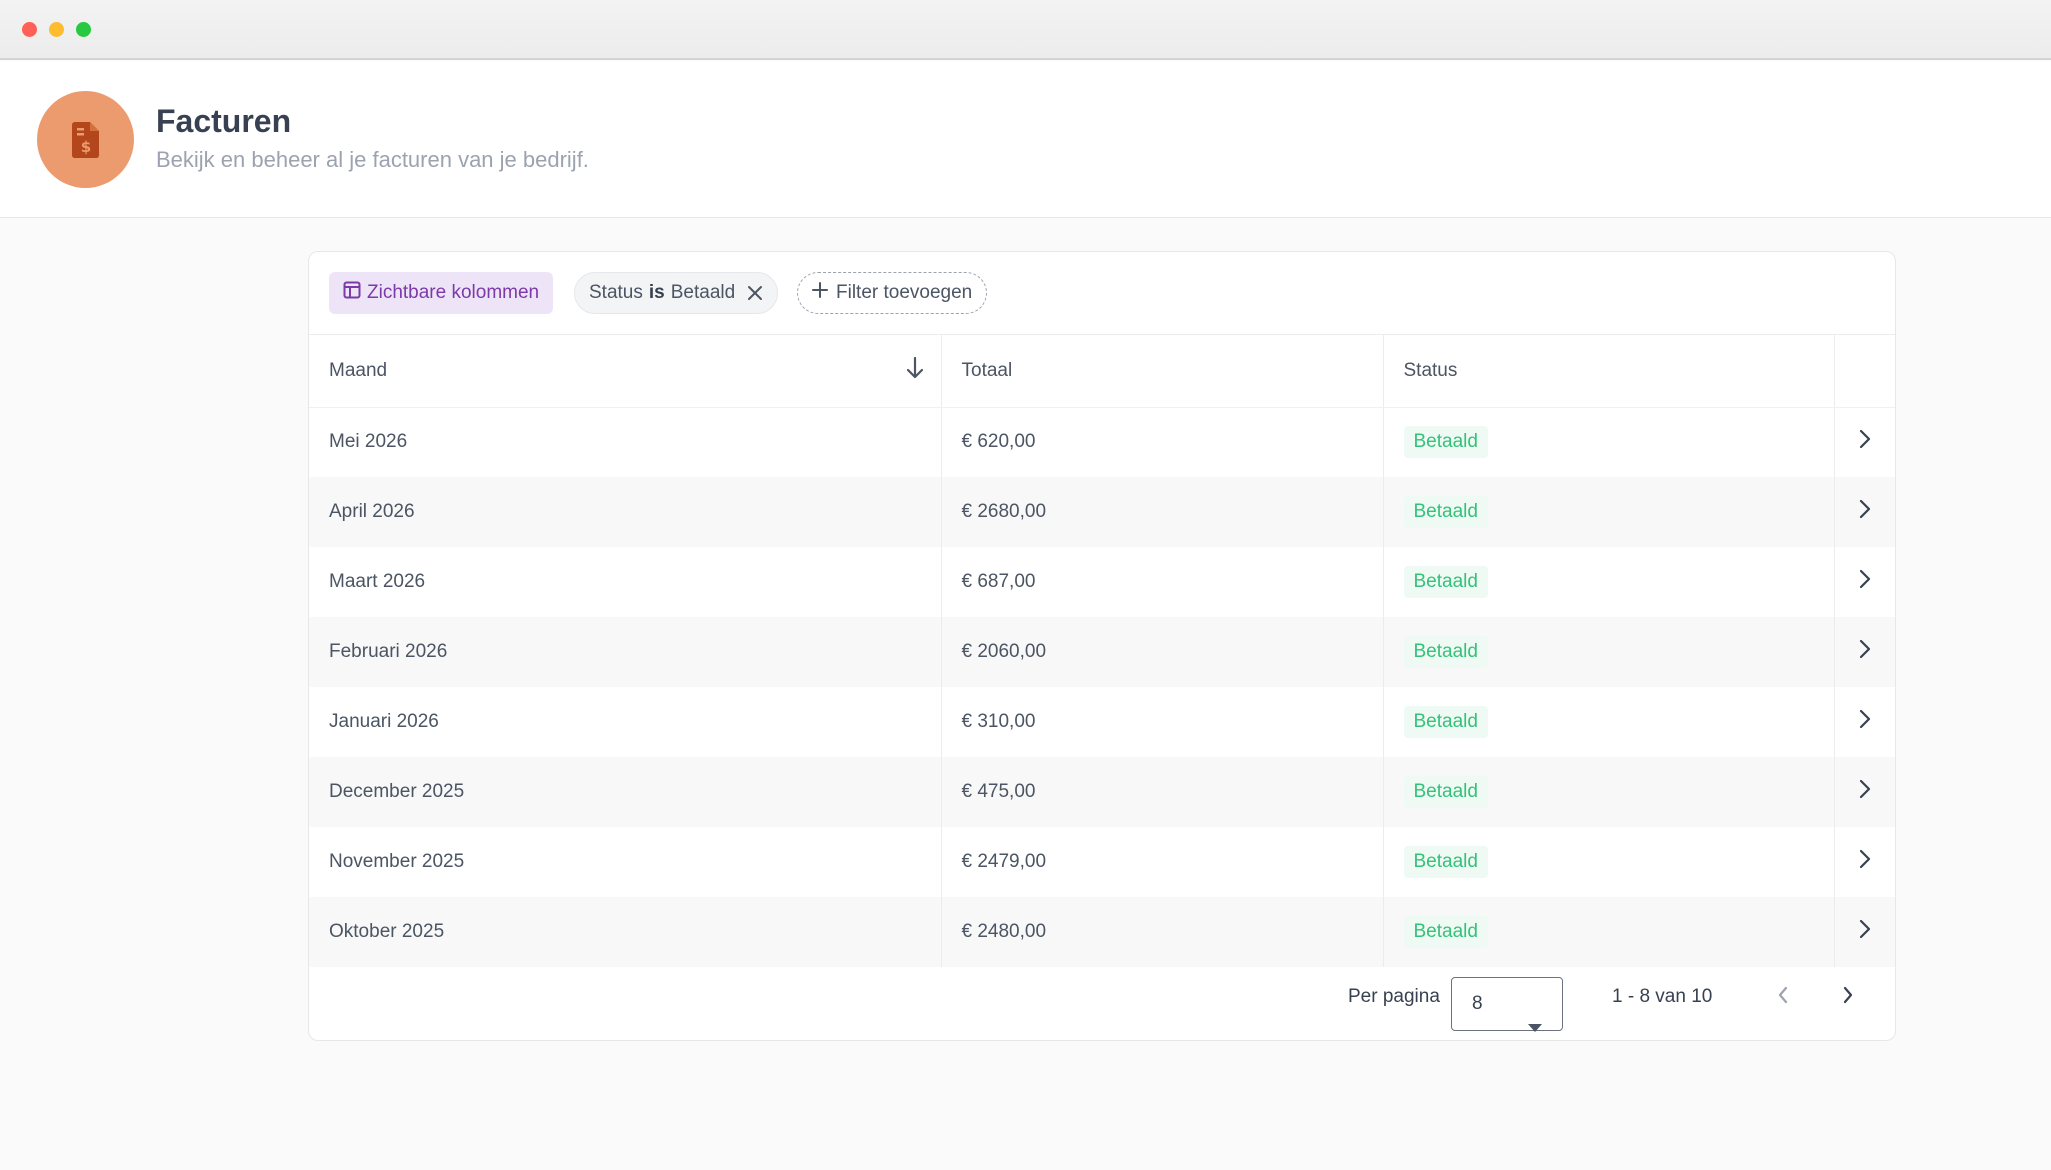  I want to click on page-title: Facturen, so click(224, 121).